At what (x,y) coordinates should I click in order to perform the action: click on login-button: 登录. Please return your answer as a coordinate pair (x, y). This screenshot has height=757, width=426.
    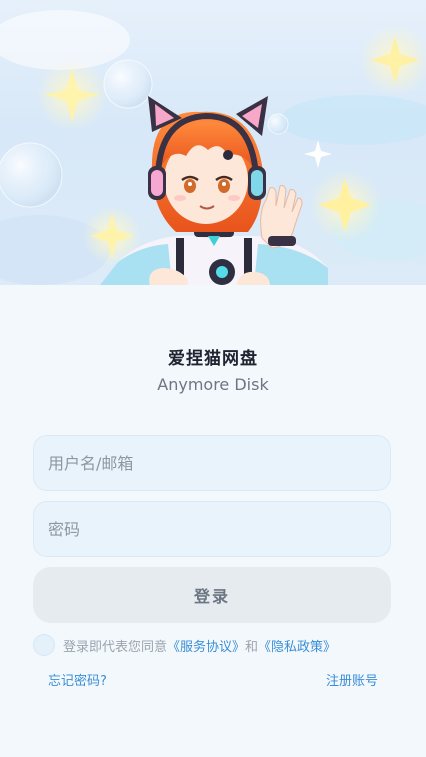
    Looking at the image, I should click on (212, 595).